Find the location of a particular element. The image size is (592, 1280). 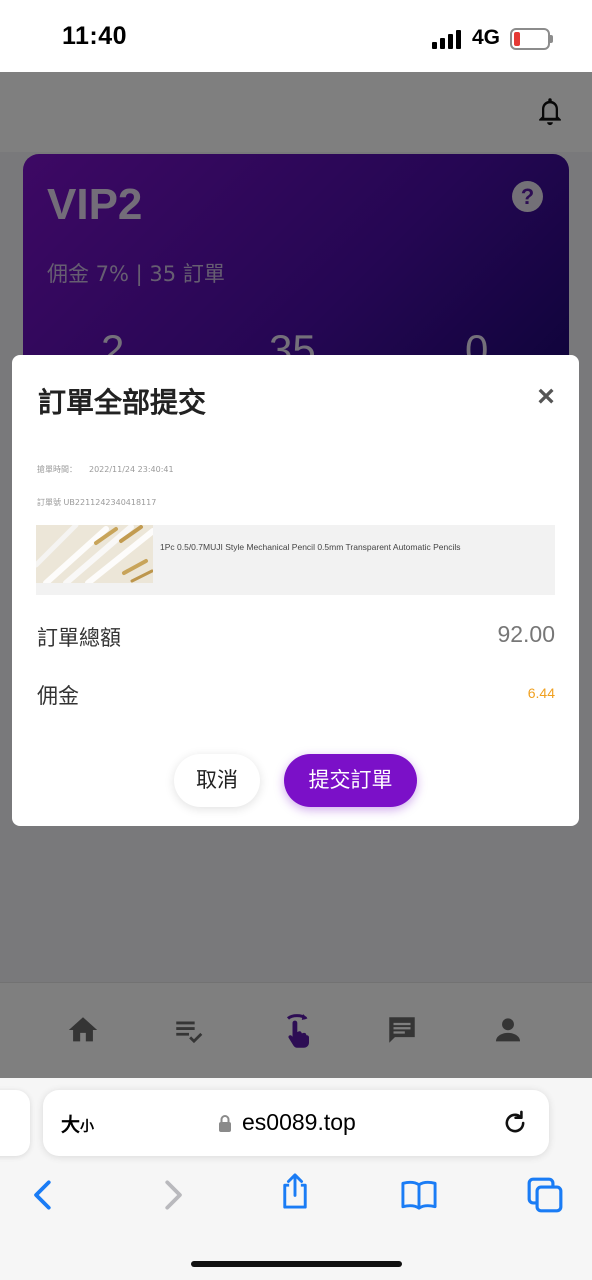

total-label: 訂單總額 is located at coordinates (79, 638).